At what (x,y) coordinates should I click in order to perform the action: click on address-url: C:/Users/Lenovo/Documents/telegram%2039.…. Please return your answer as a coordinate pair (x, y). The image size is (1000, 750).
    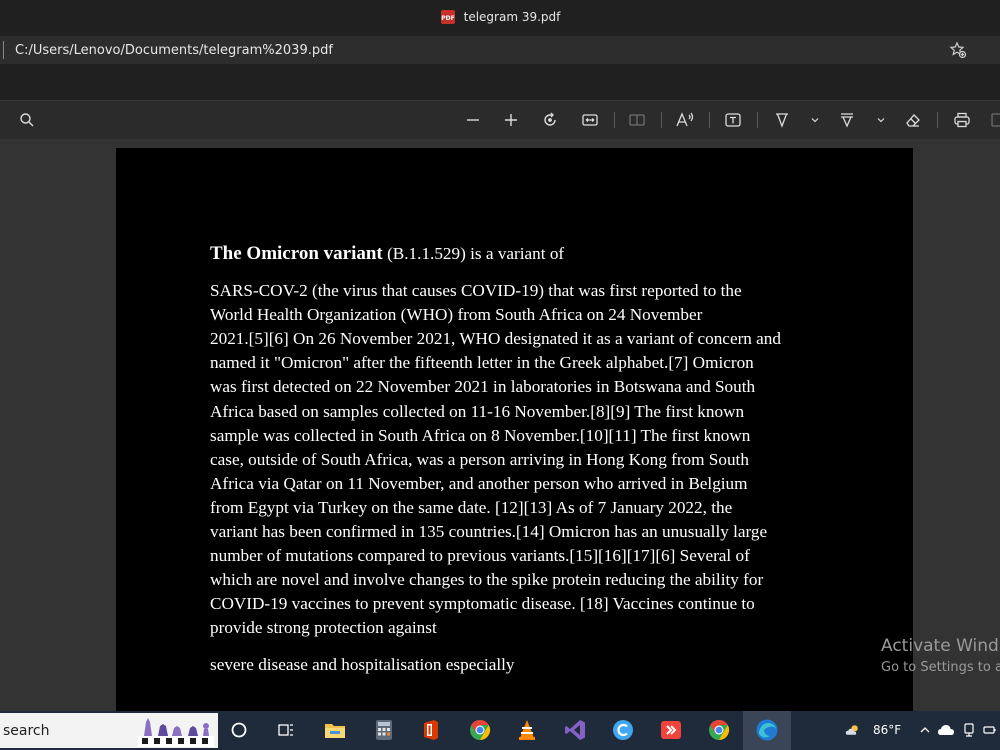
    Looking at the image, I should click on (507, 50).